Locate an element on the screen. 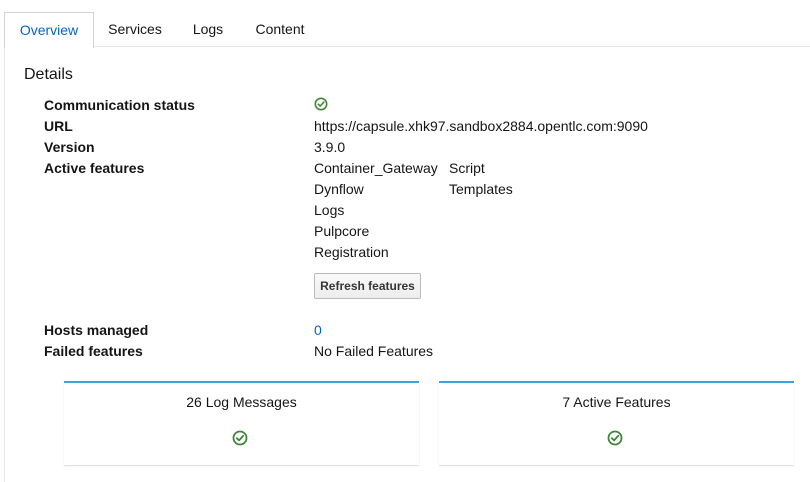  active-features-card: 7 Active Features is located at coordinates (616, 423).